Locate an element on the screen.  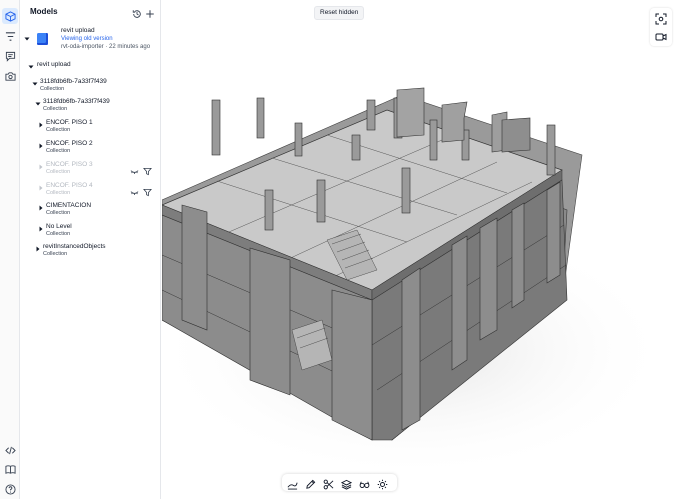
model-thumbnail is located at coordinates (42, 39).